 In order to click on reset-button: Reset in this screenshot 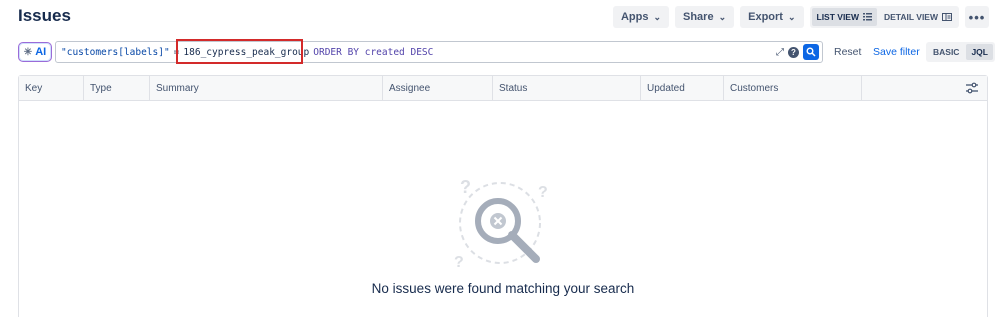, I will do `click(847, 52)`.